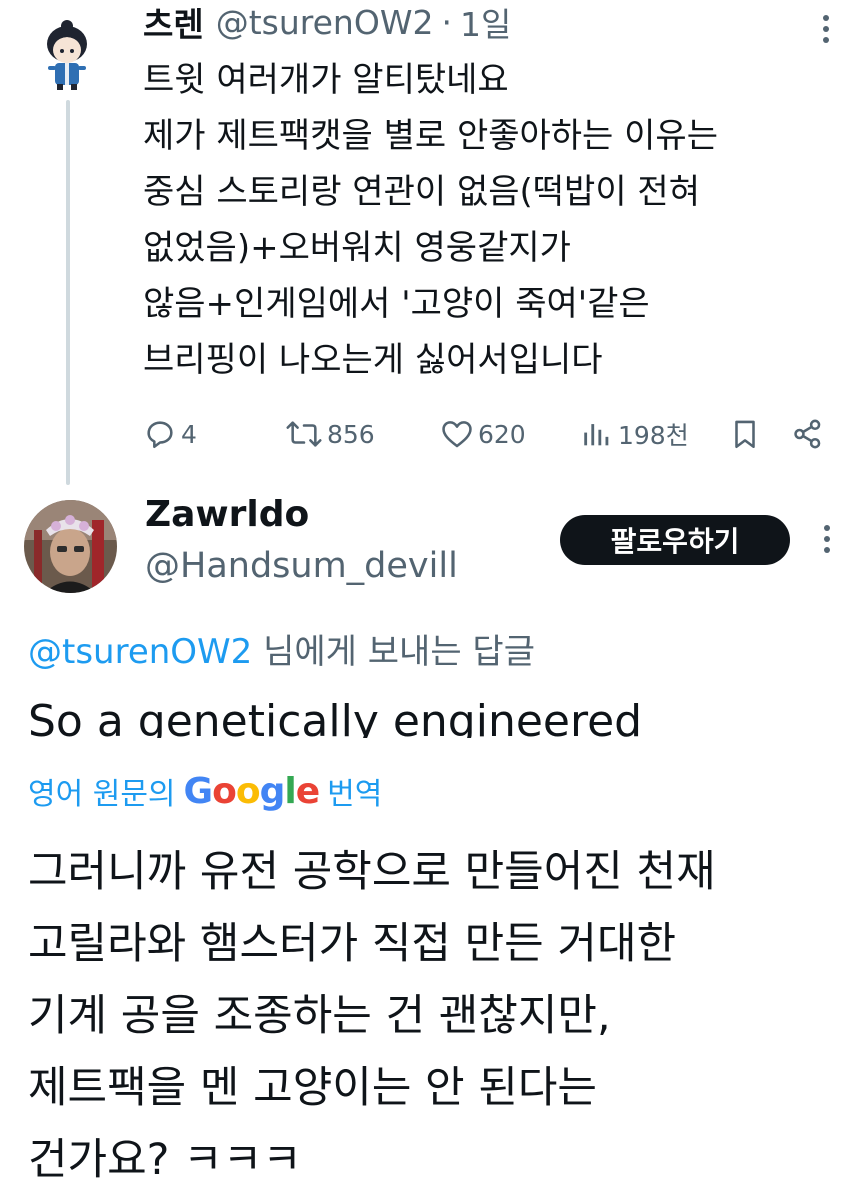 The height and width of the screenshot is (1200, 868). What do you see at coordinates (252, 791) in the screenshot?
I see `google-logo: Google` at bounding box center [252, 791].